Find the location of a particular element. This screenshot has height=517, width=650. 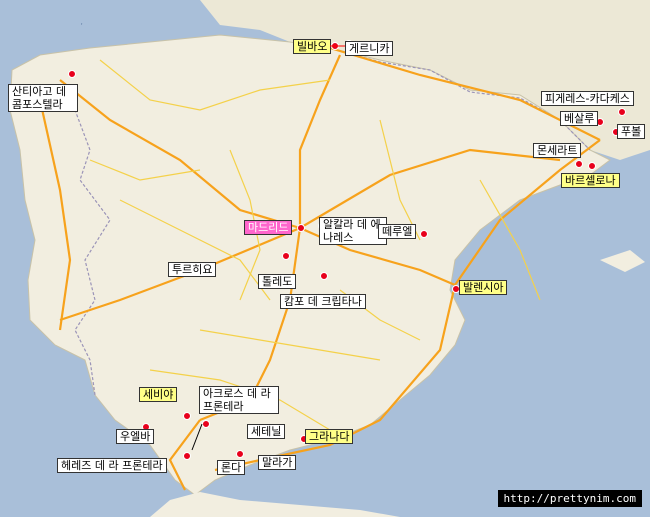

site-credit: http://prettynim.com is located at coordinates (569, 498).